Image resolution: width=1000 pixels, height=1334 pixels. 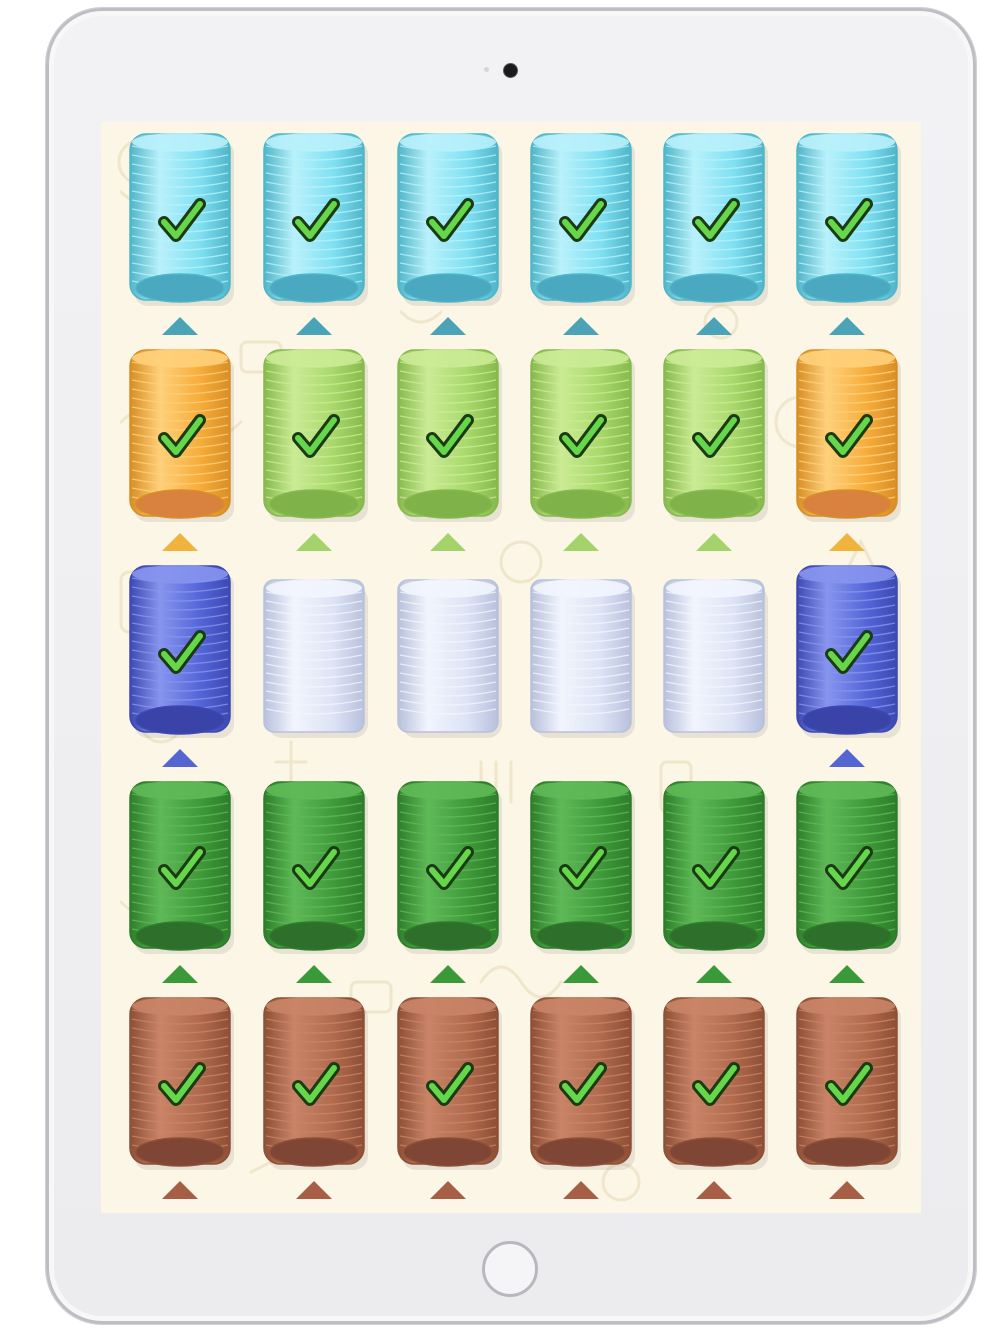 I want to click on tube-r4-c1, so click(x=183, y=880).